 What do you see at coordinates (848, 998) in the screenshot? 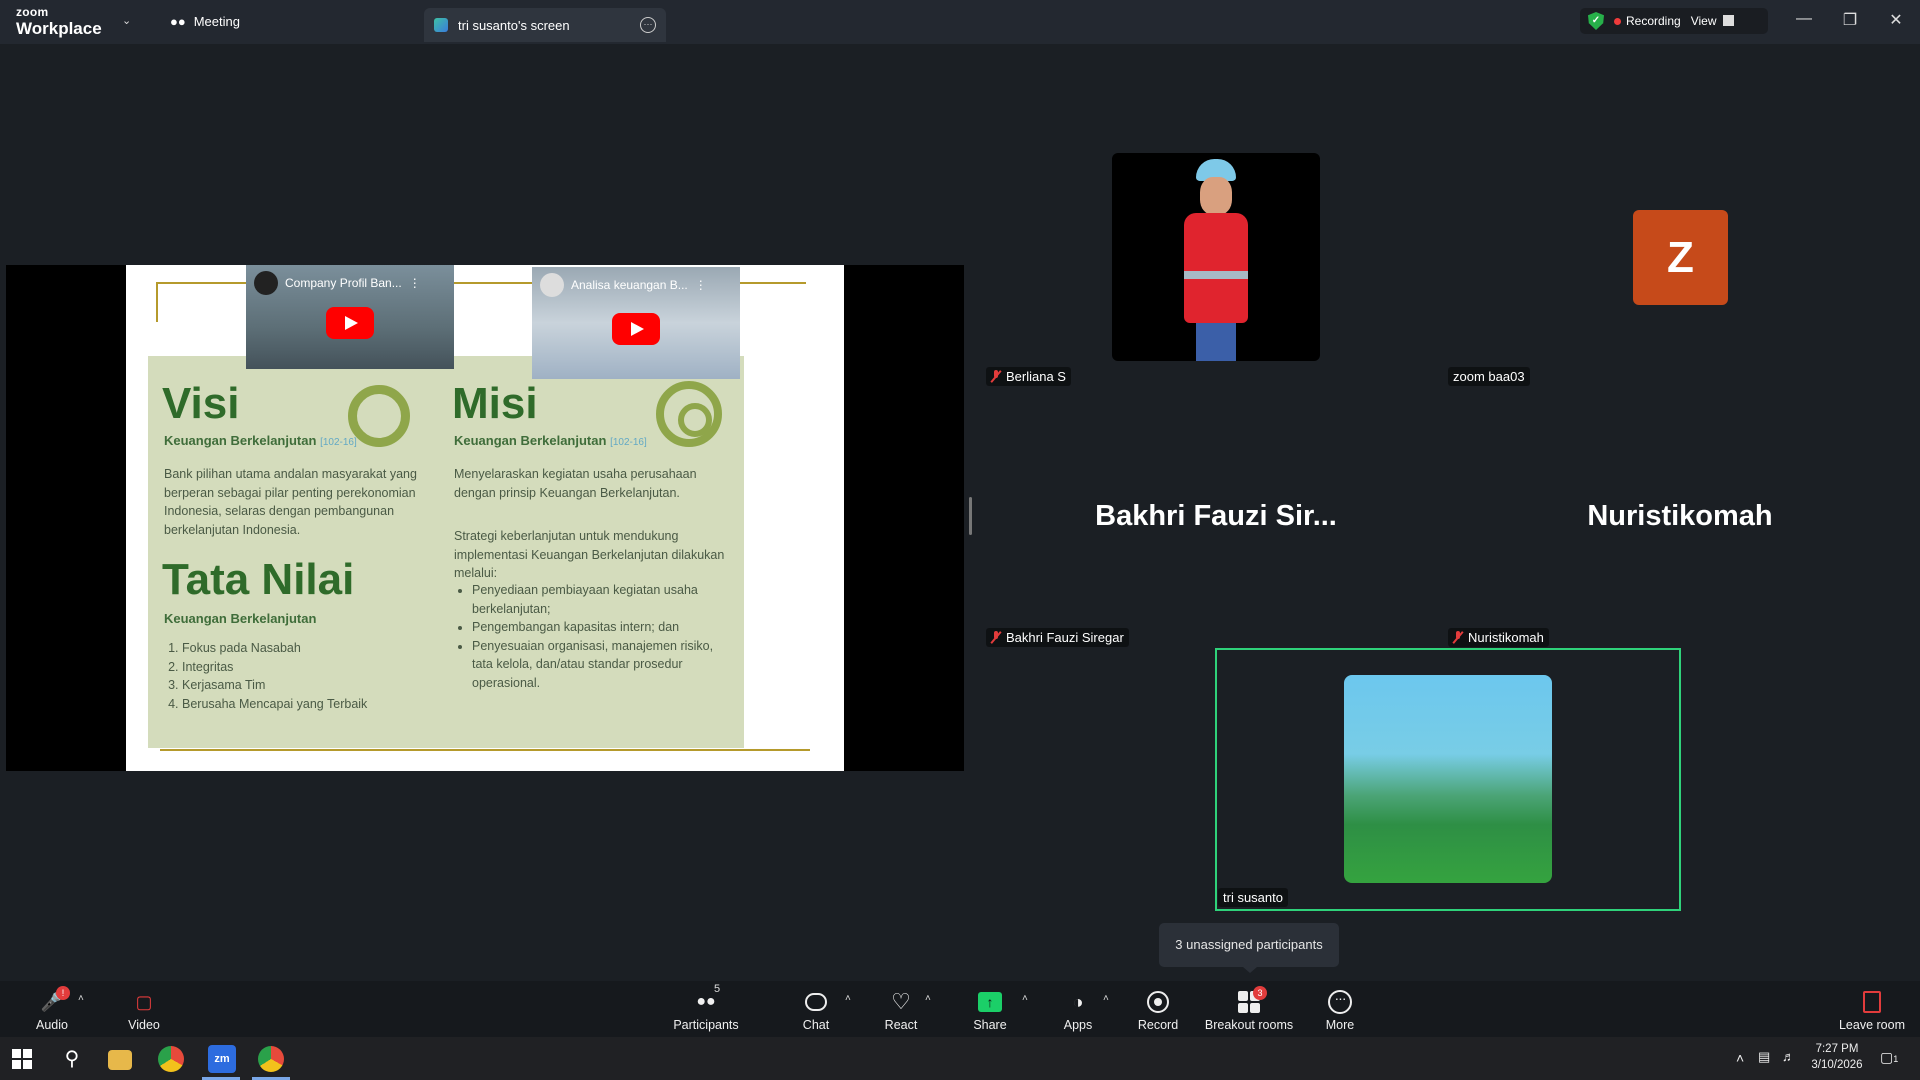
I see `chat-options-chevron-icon: ˄` at bounding box center [848, 998].